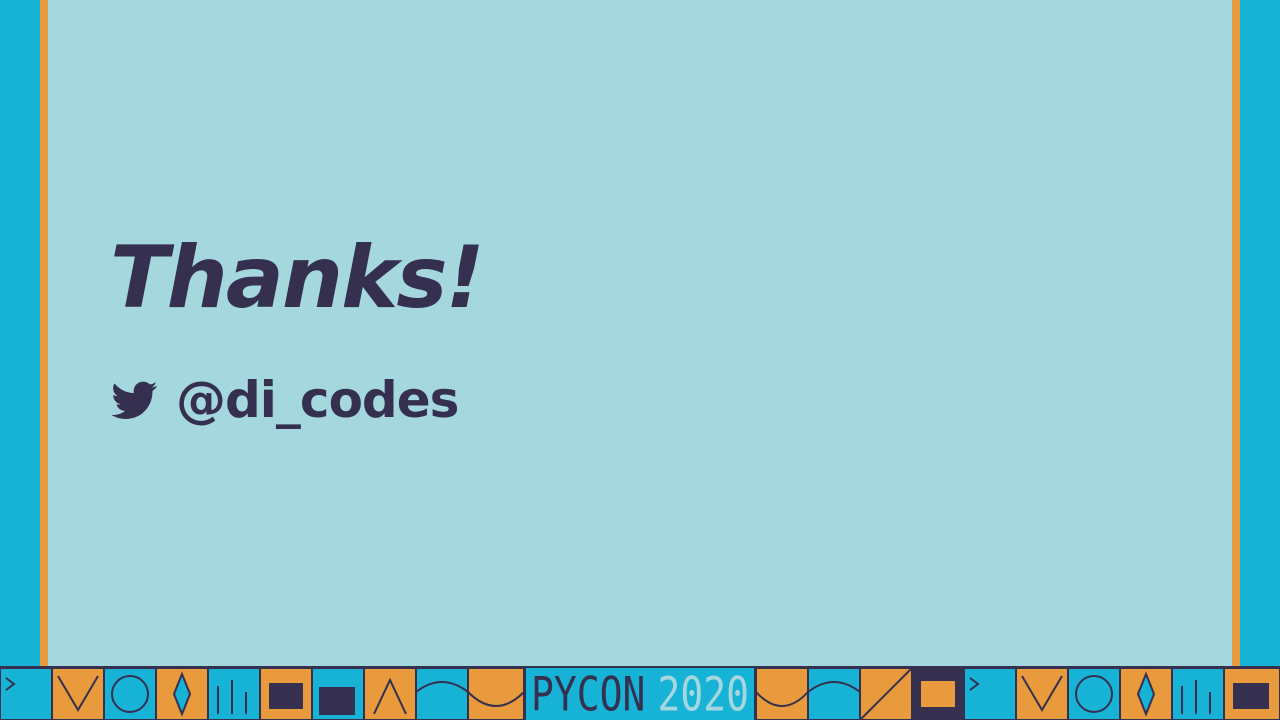  Describe the element at coordinates (390, 694) in the screenshot. I see `figure-tile` at that location.